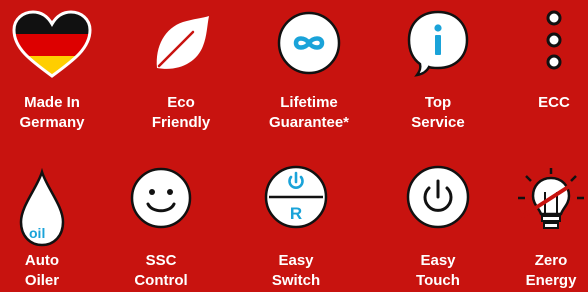 The image size is (588, 292). Describe the element at coordinates (551, 280) in the screenshot. I see `feature-label-line2: Energy` at that location.